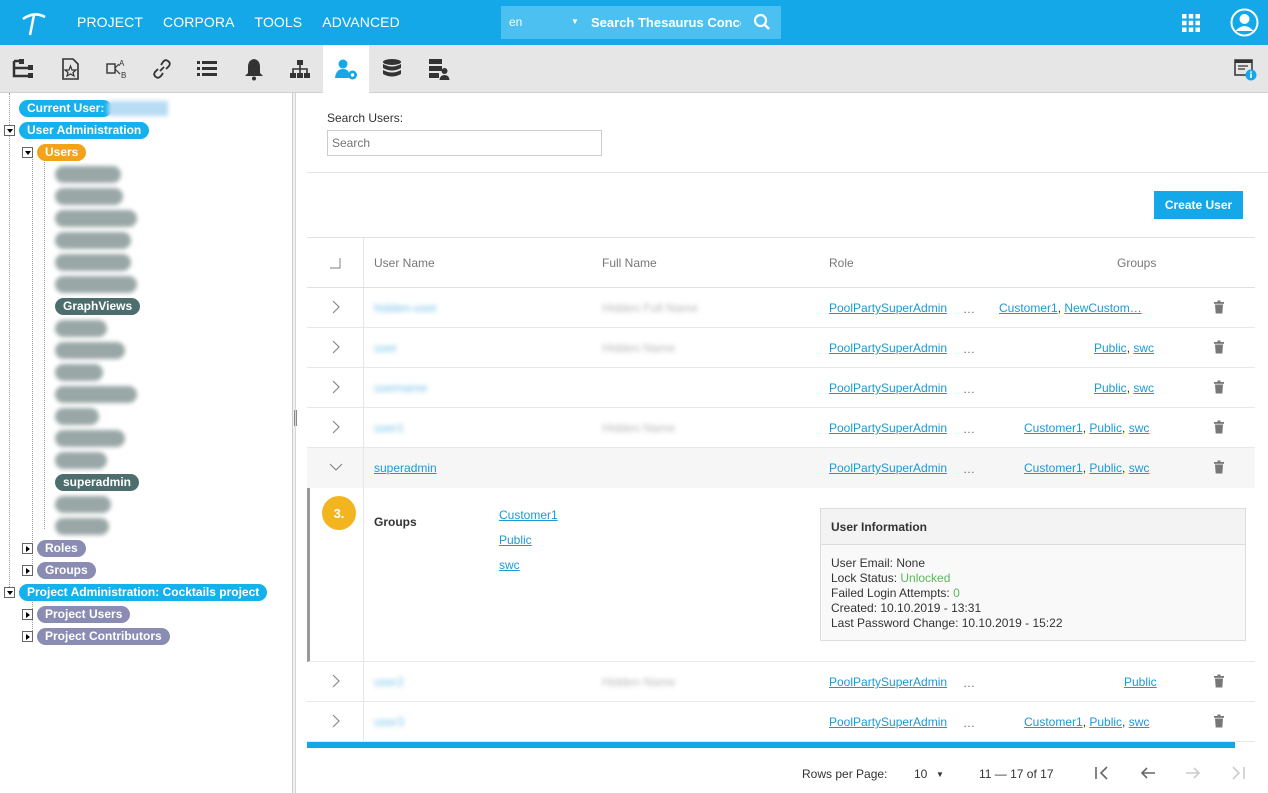  What do you see at coordinates (389, 428) in the screenshot?
I see `user-name-cell: user1` at bounding box center [389, 428].